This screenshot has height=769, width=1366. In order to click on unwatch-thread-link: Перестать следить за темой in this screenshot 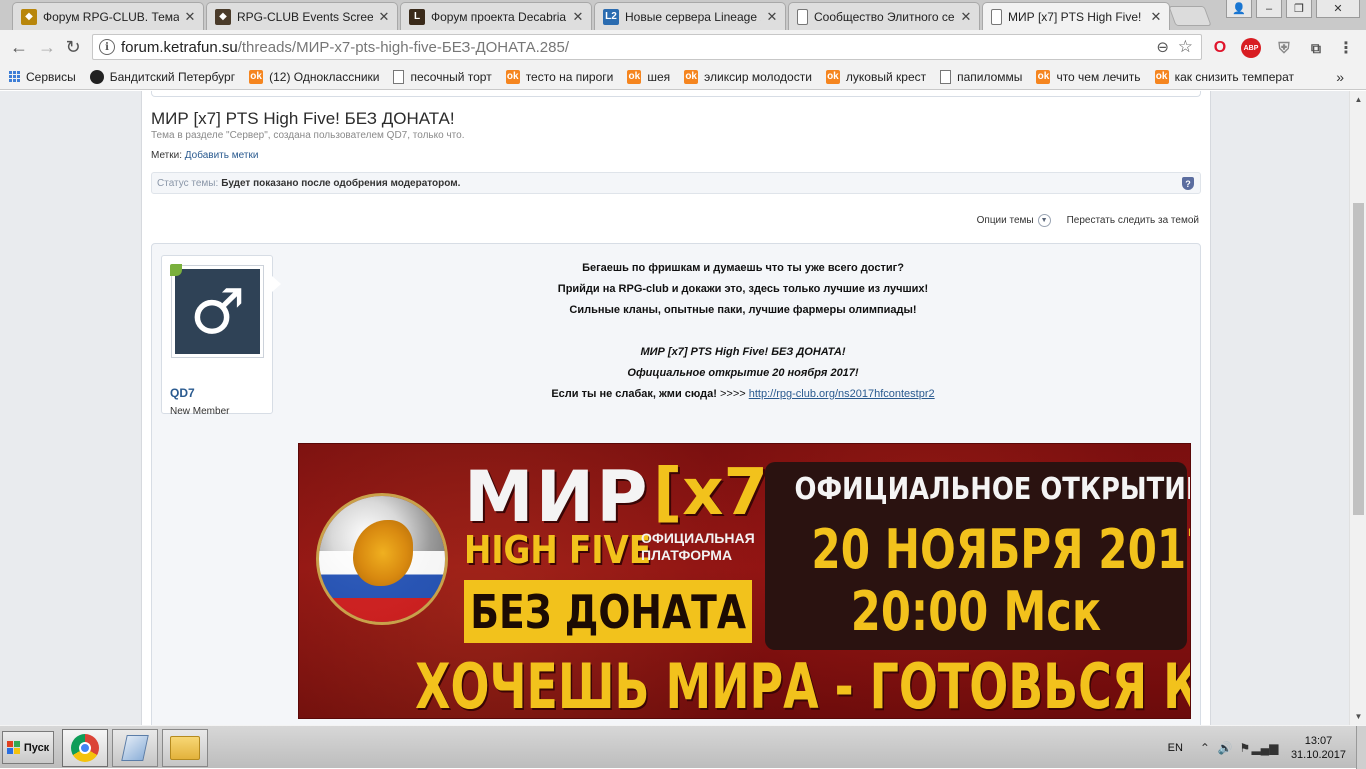, I will do `click(1133, 220)`.